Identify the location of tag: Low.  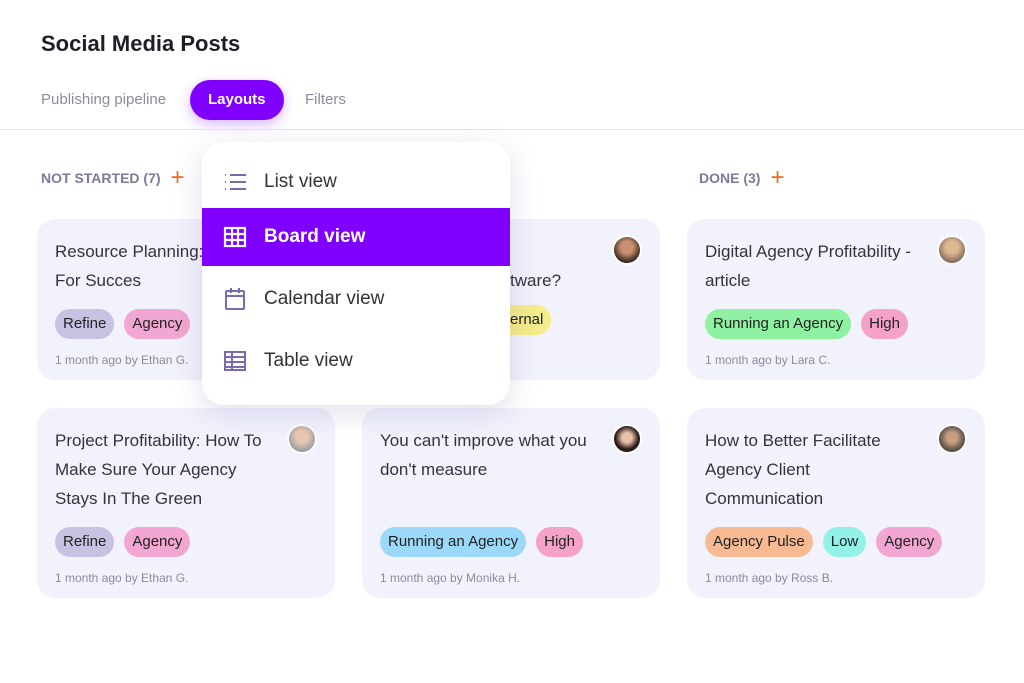
(844, 542).